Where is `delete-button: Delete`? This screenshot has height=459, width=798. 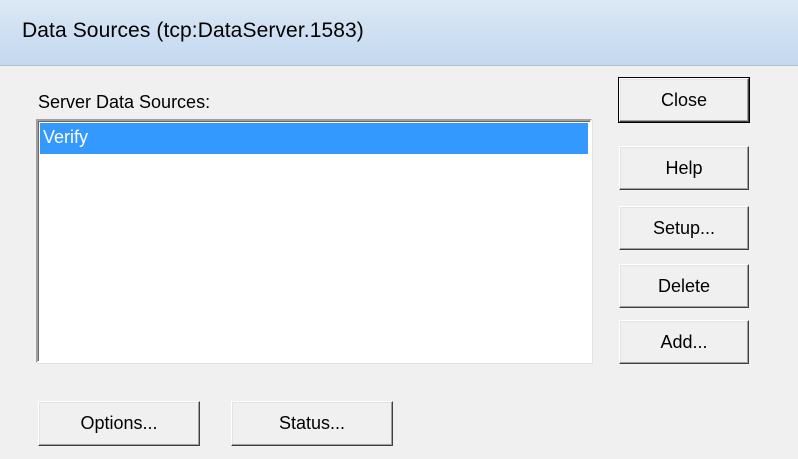
delete-button: Delete is located at coordinates (684, 286).